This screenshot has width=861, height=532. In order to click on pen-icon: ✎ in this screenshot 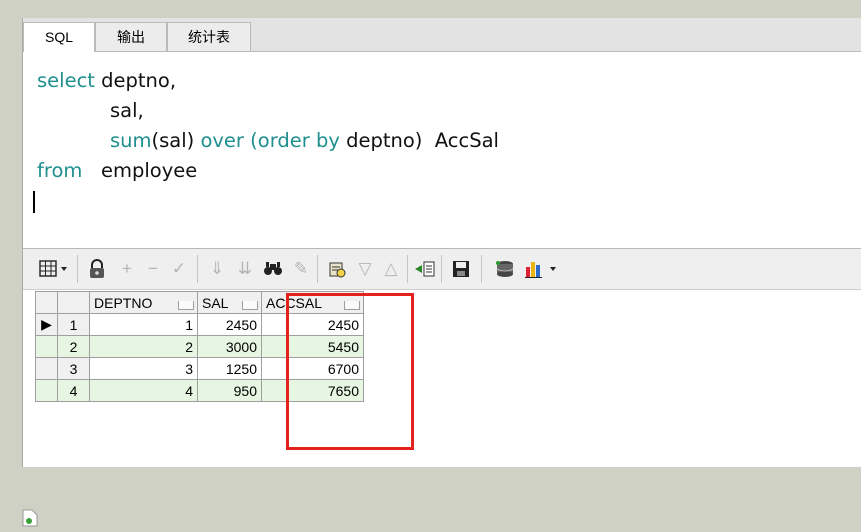, I will do `click(301, 269)`.